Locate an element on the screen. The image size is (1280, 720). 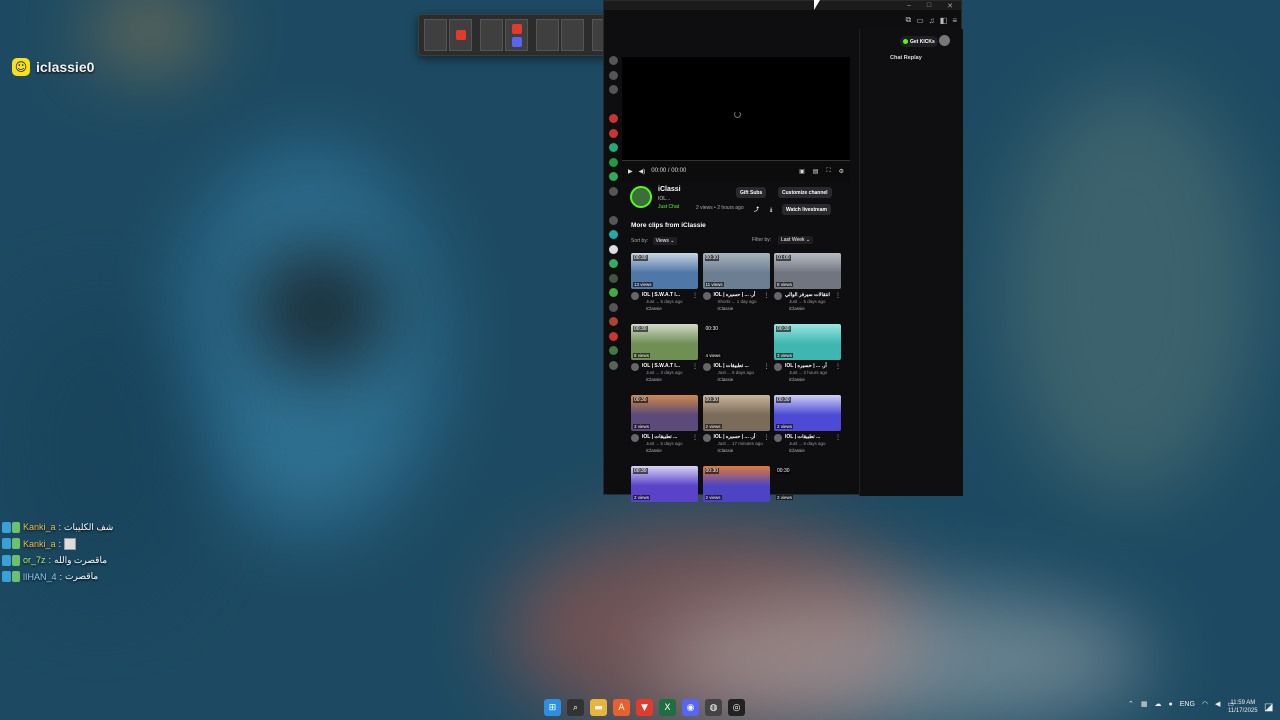
wifi-icon: ◠ is located at coordinates (1205, 704).